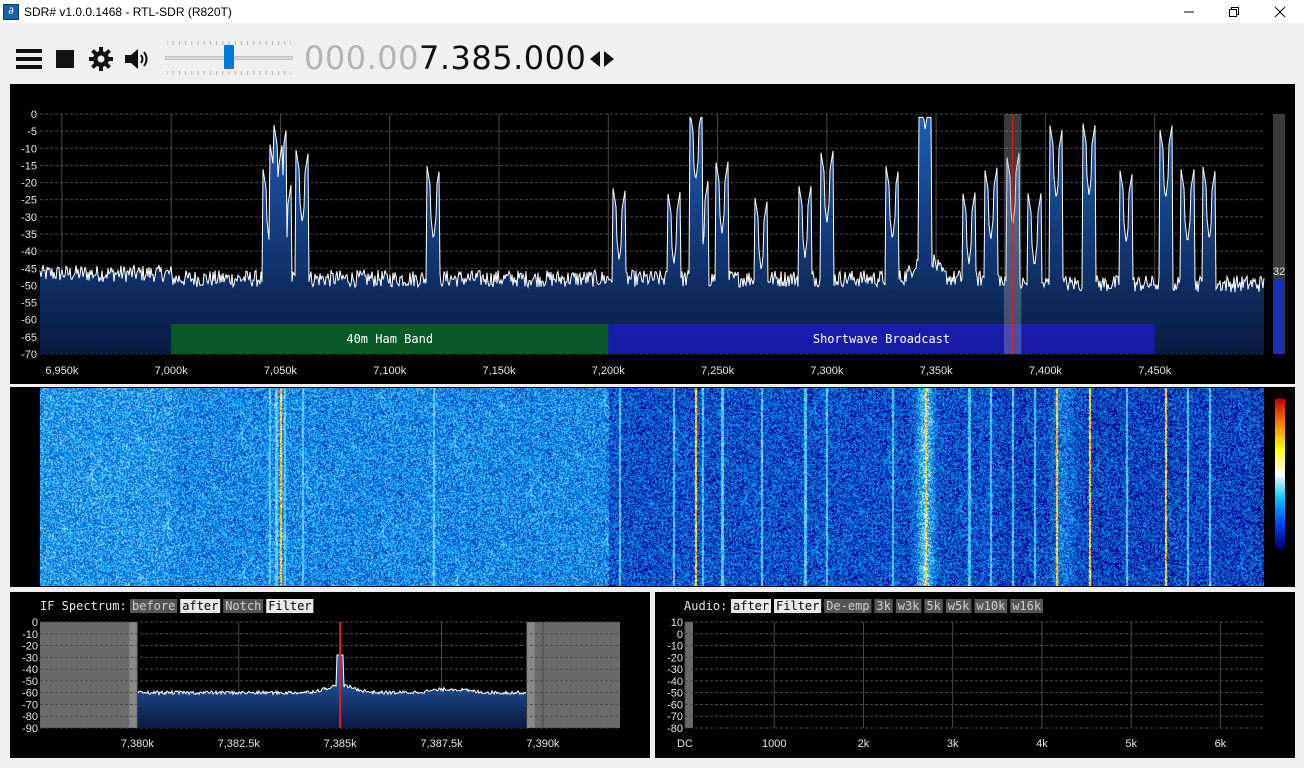  What do you see at coordinates (881, 339) in the screenshot?
I see `band-label-shortwave: Shortwave Broadcast` at bounding box center [881, 339].